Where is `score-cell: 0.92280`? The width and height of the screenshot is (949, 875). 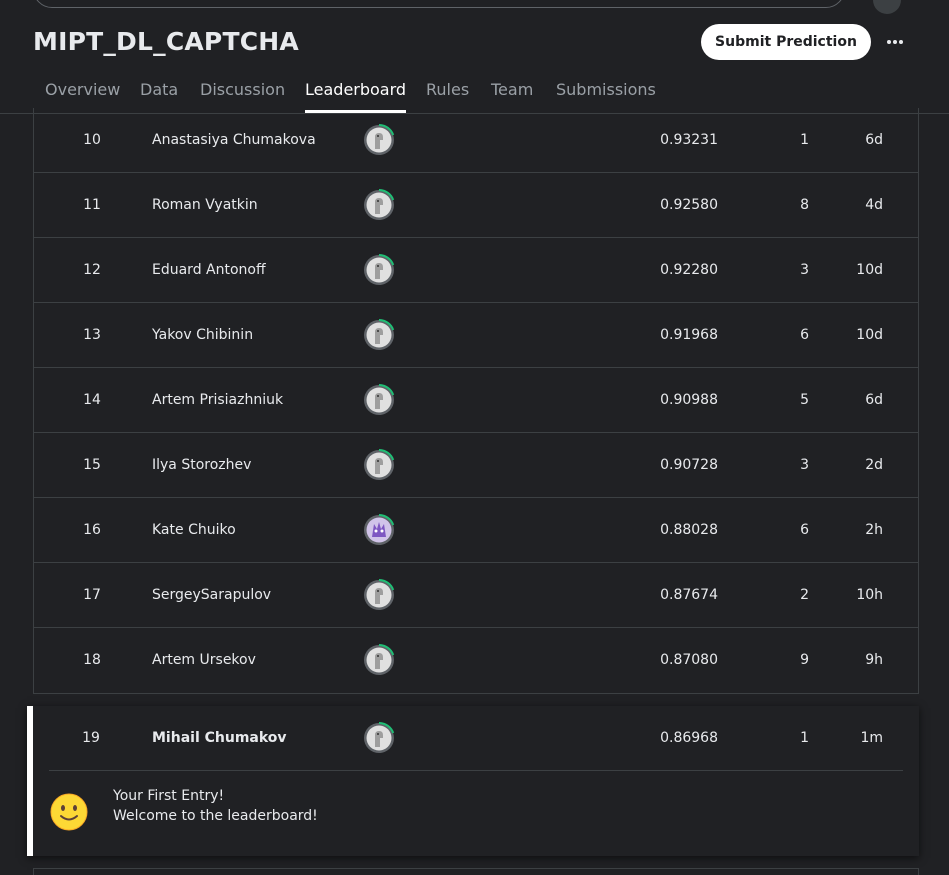
score-cell: 0.92280 is located at coordinates (689, 270).